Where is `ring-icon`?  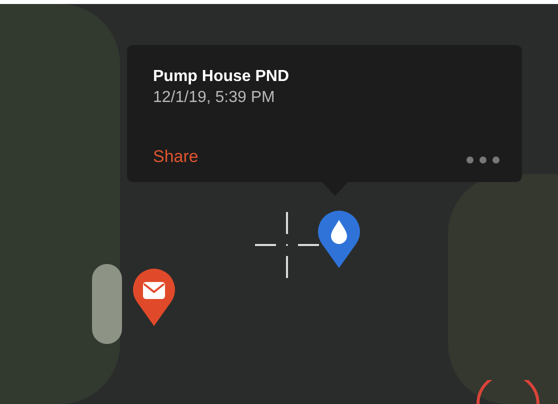 ring-icon is located at coordinates (508, 392).